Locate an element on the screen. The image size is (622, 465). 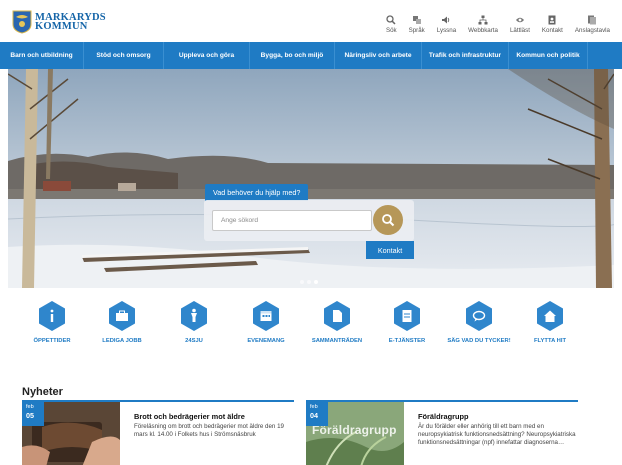
quick-link-label: LEDIGA JOBB is located at coordinates (122, 341).